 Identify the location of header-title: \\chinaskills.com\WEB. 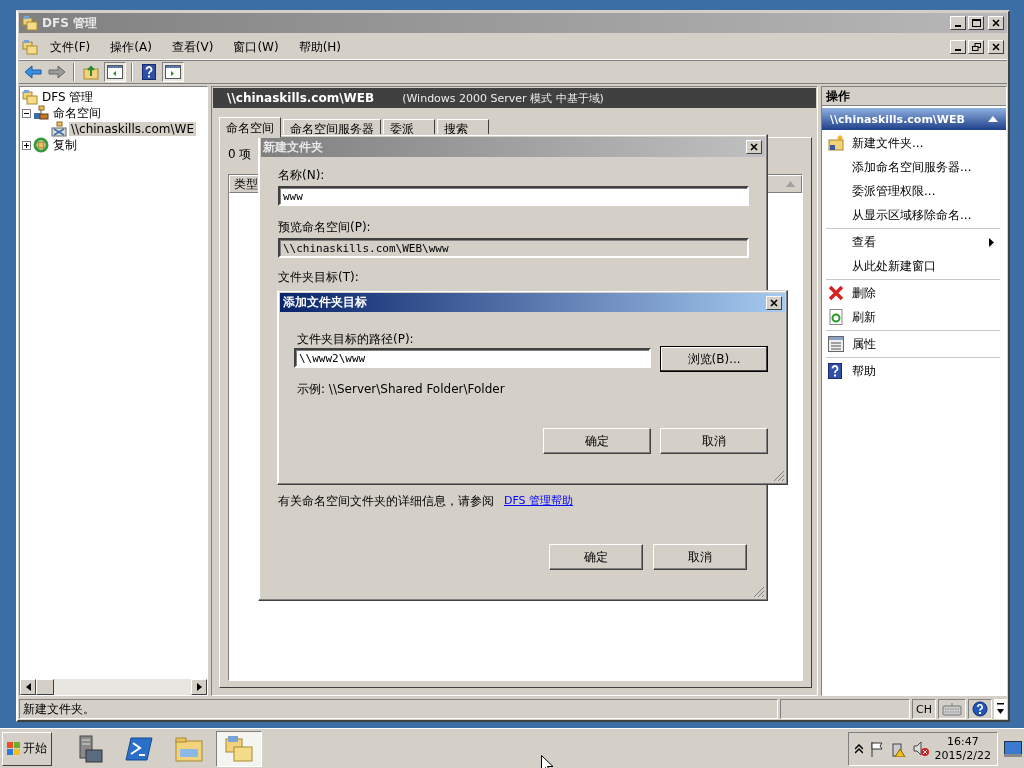
(301, 98).